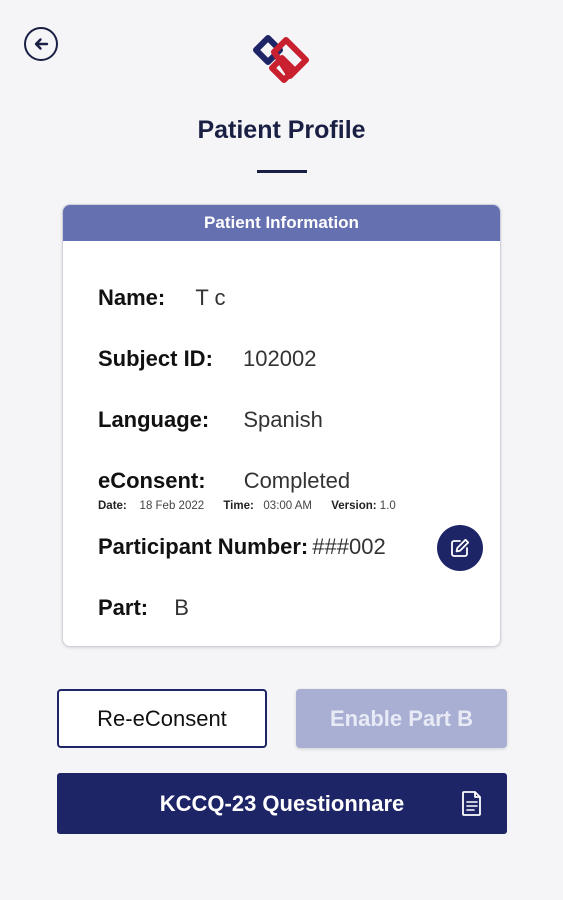 This screenshot has height=900, width=563. I want to click on app-logo, so click(281, 59).